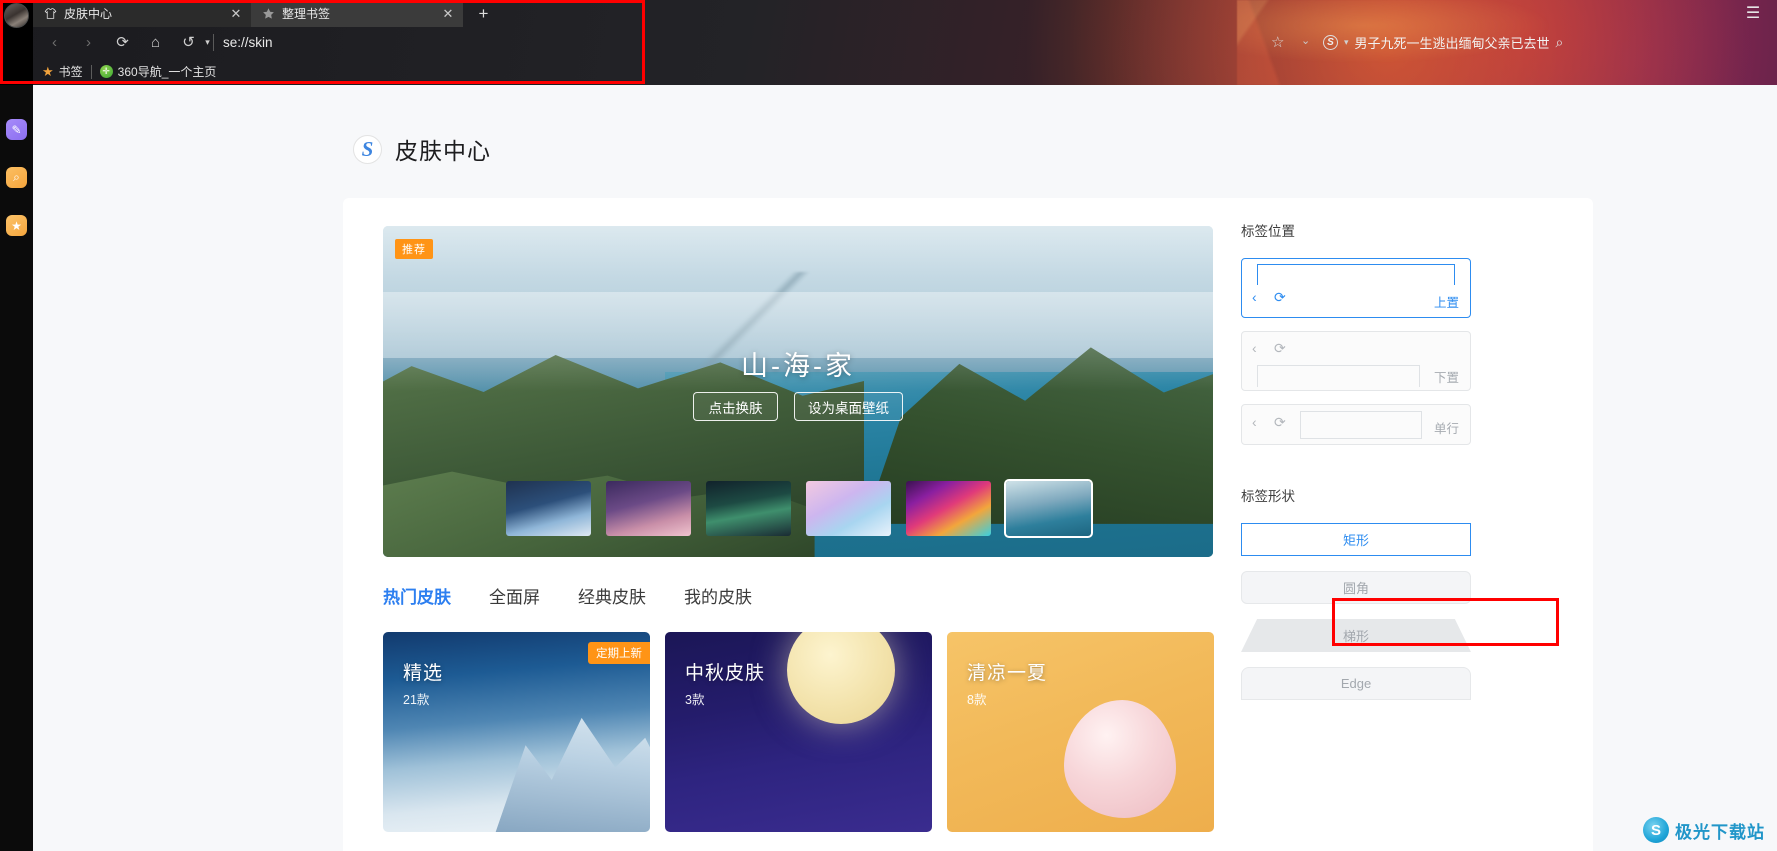 The width and height of the screenshot is (1777, 851). Describe the element at coordinates (735, 406) in the screenshot. I see `apply-skin-button: 点击换肤` at that location.